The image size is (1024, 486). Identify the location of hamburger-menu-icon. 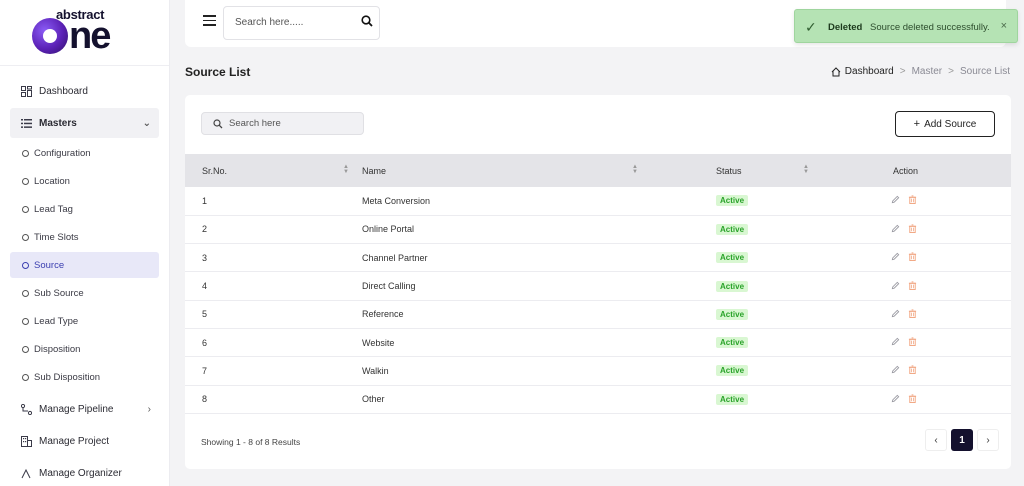
(209, 20).